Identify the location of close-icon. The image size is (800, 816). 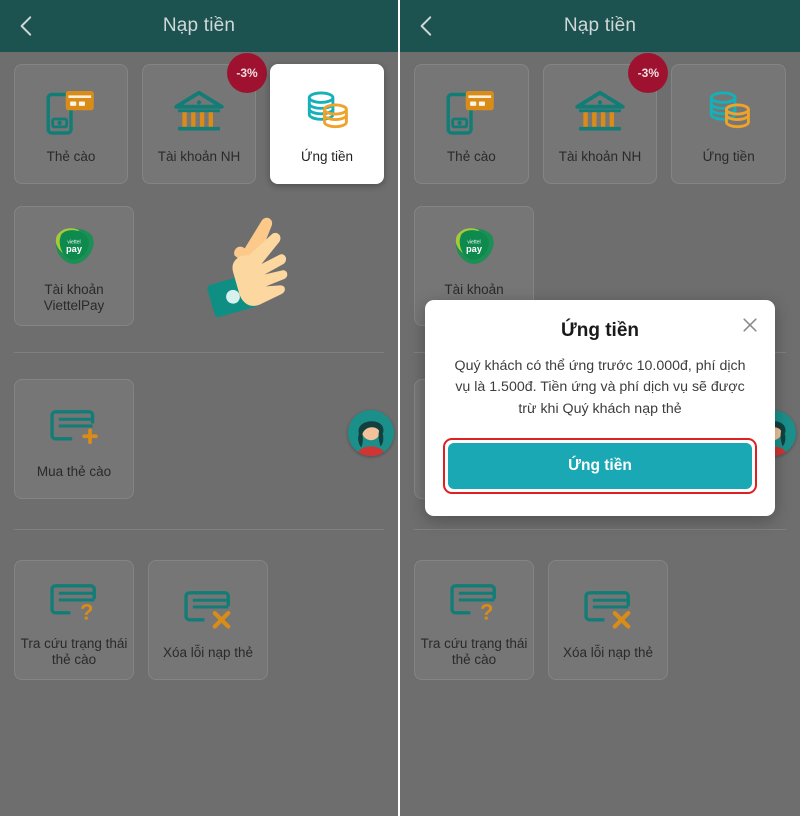
(750, 325).